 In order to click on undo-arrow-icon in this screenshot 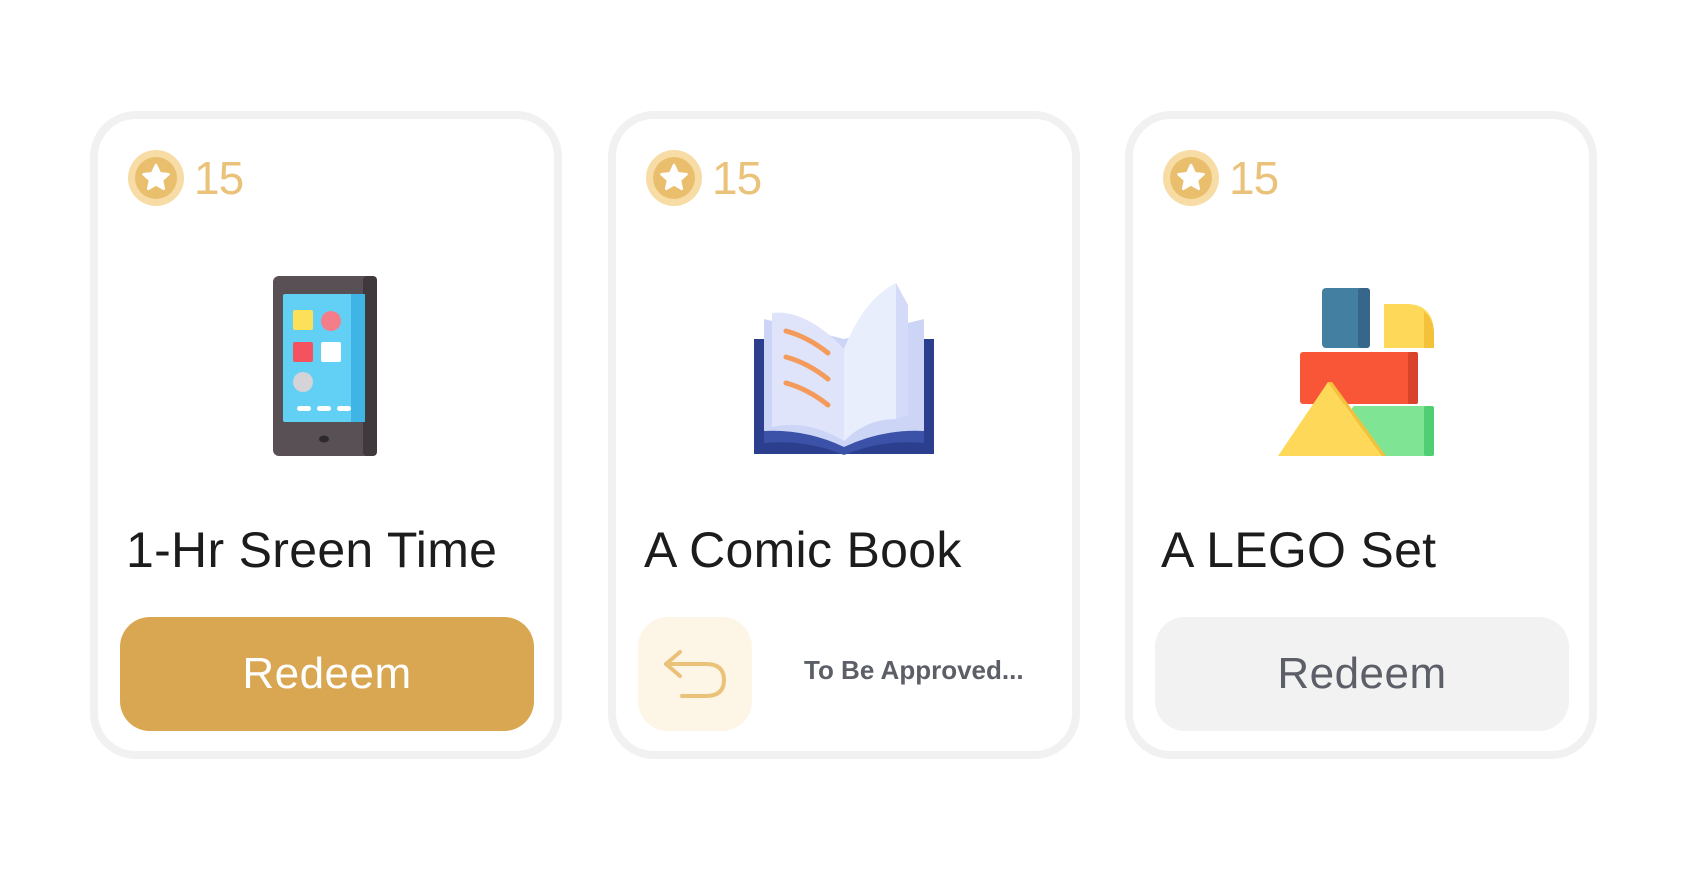, I will do `click(695, 674)`.